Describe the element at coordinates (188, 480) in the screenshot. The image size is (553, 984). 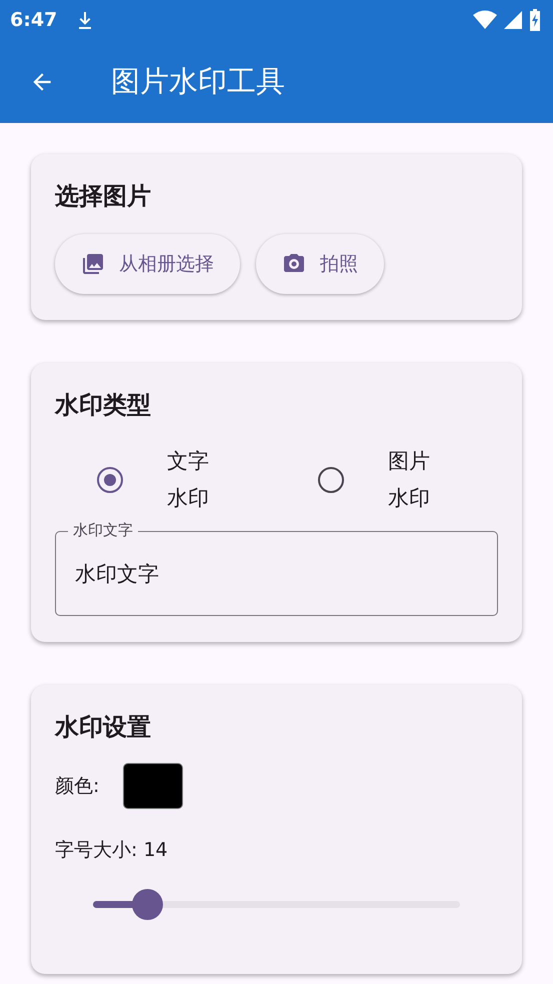
I see `radio-label: 文字水印` at that location.